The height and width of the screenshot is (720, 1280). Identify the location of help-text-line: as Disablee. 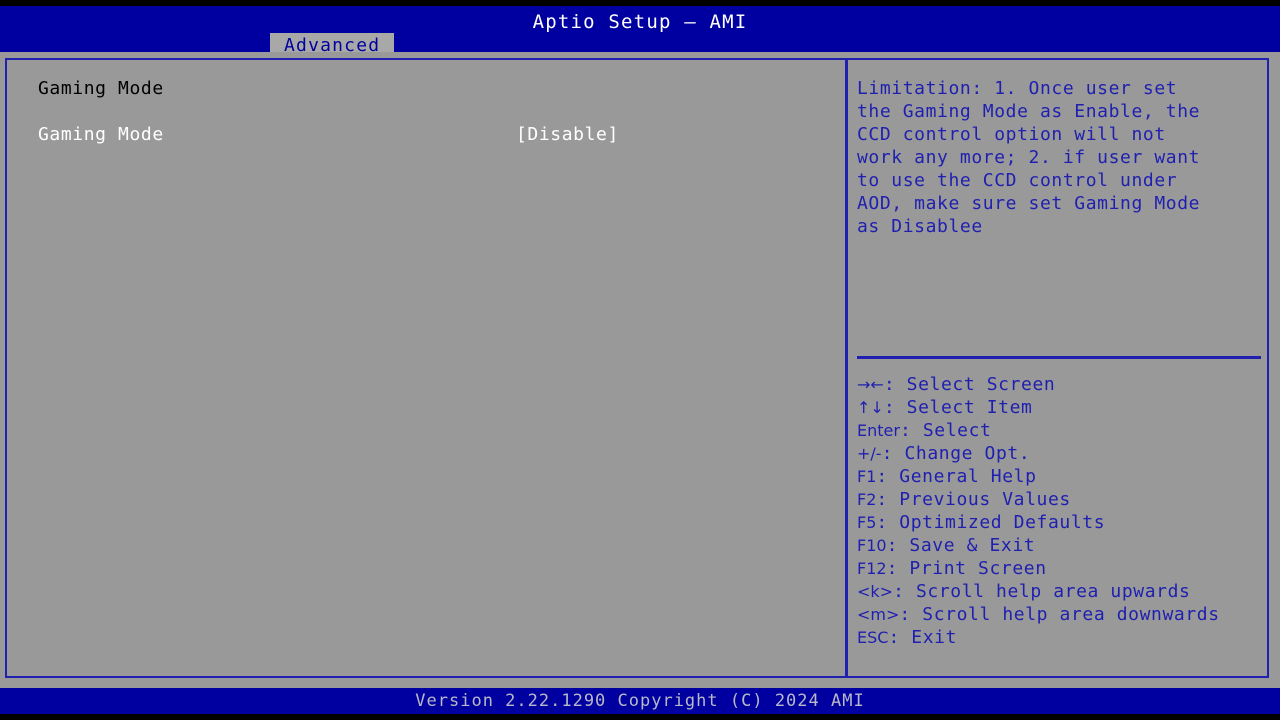
(920, 226).